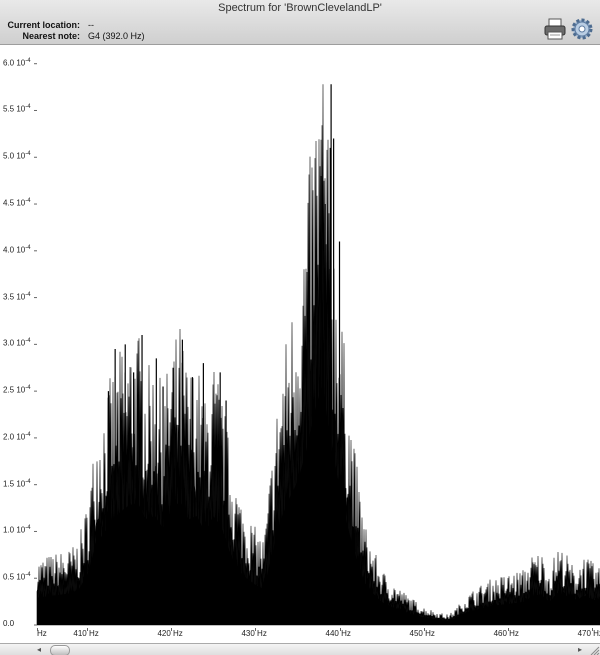 This screenshot has width=600, height=655. I want to click on resize-grip-icon, so click(594, 649).